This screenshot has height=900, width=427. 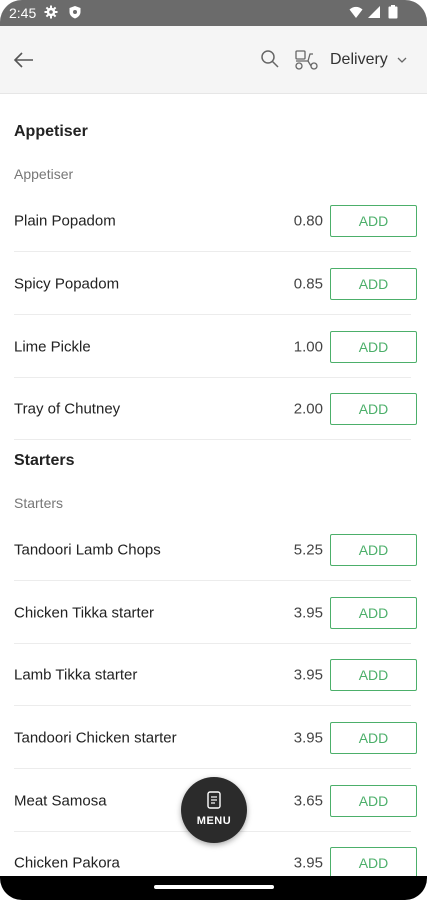 What do you see at coordinates (51, 12) in the screenshot?
I see `gear-icon` at bounding box center [51, 12].